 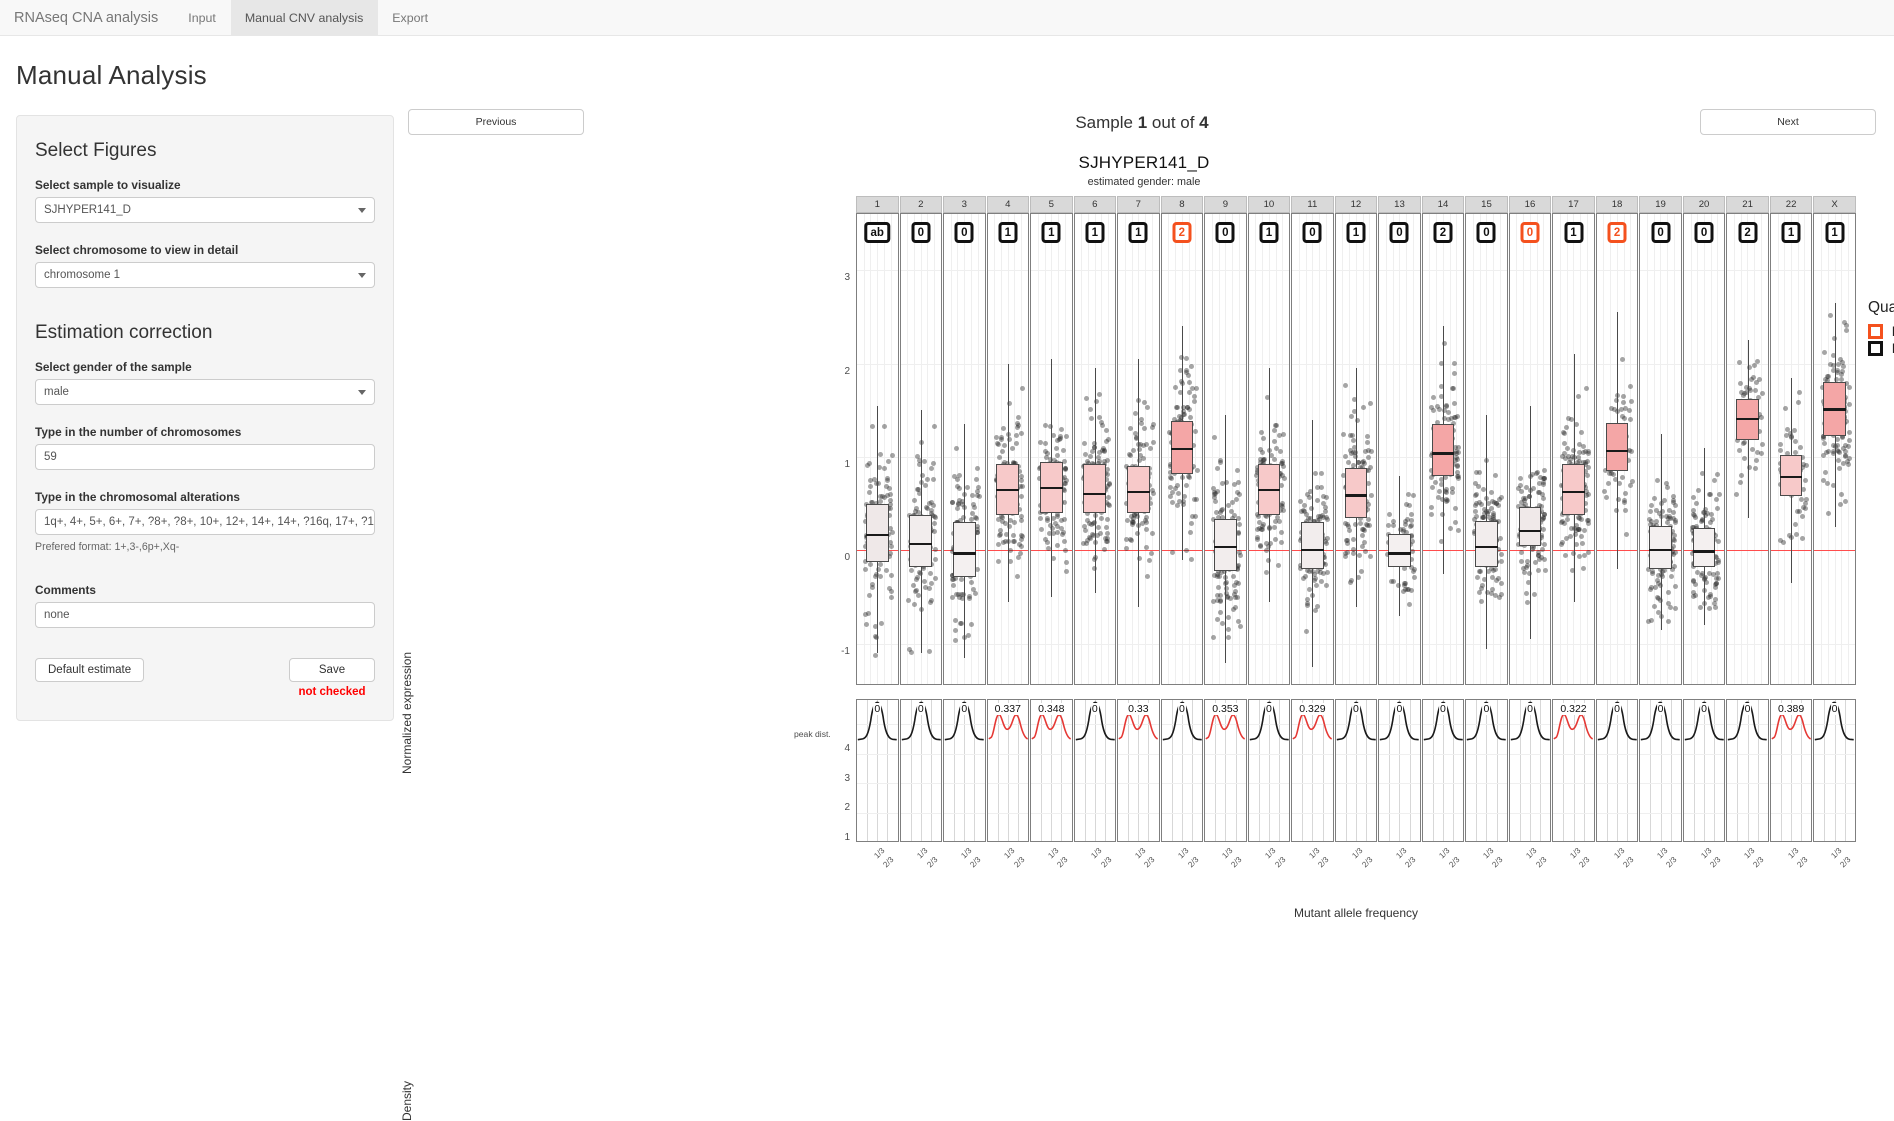 What do you see at coordinates (1747, 551) in the screenshot?
I see `zero-reference-line` at bounding box center [1747, 551].